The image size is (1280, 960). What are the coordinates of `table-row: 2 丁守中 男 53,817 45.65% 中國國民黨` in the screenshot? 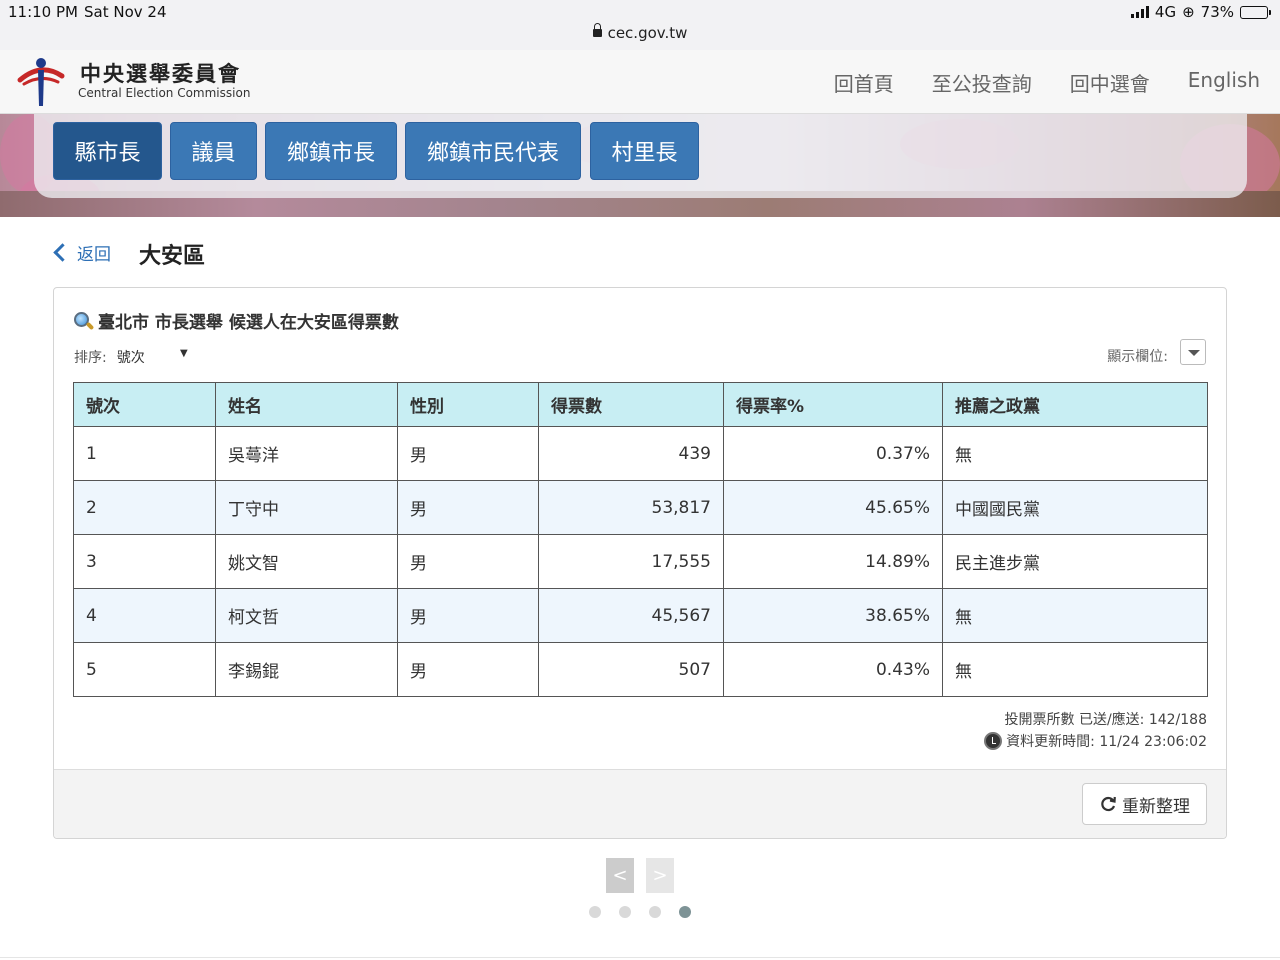 It's located at (640, 507).